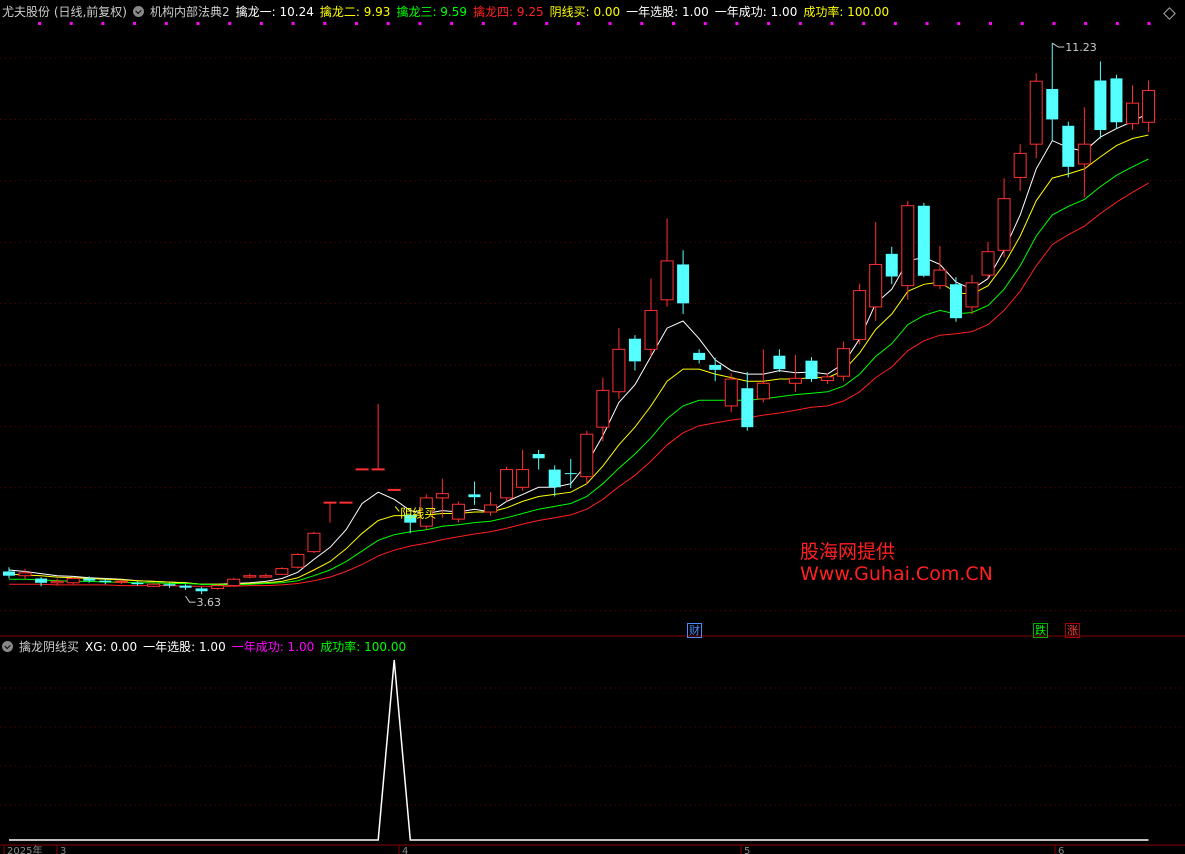 The height and width of the screenshot is (854, 1185). What do you see at coordinates (363, 647) in the screenshot?
I see `sub-header-value-3: 成功率: 100.00` at bounding box center [363, 647].